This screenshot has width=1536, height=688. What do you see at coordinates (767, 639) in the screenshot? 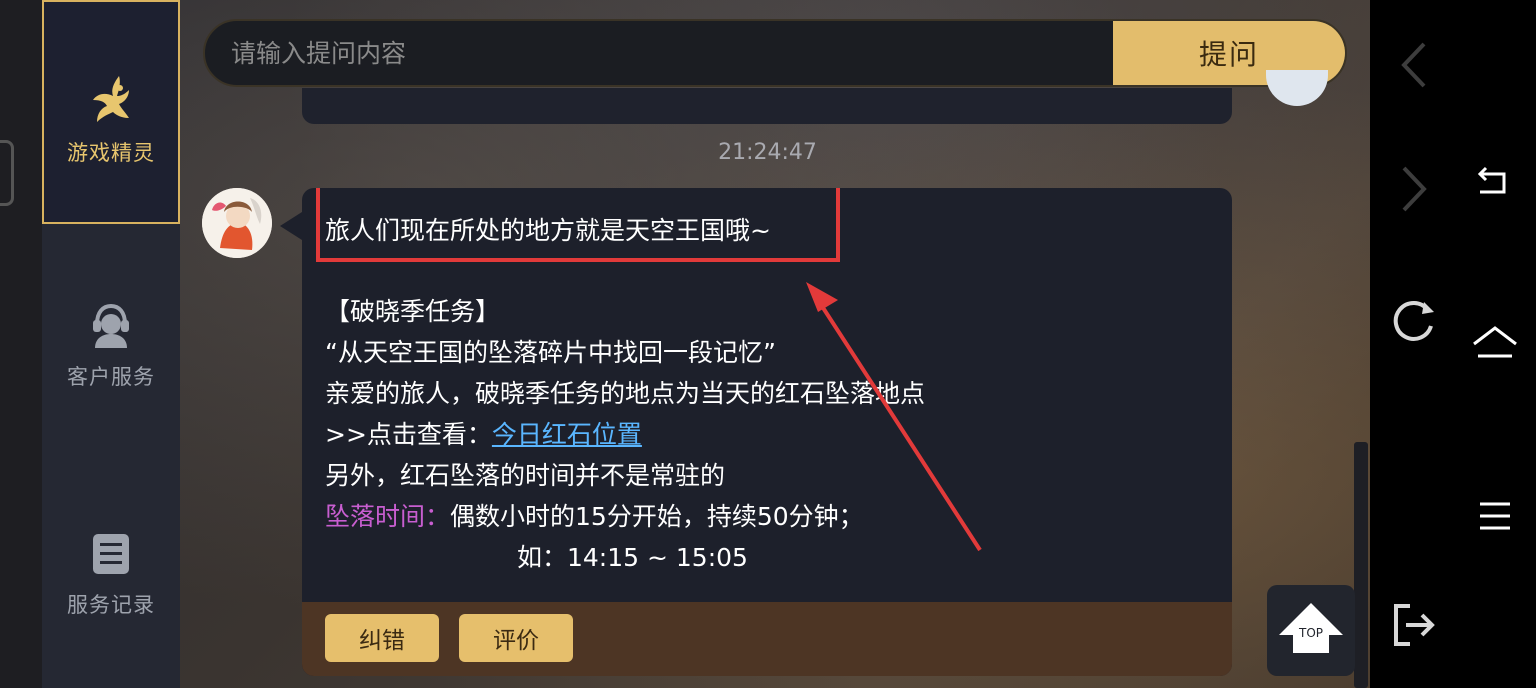
I see `message-footer: 纠错 评价` at bounding box center [767, 639].